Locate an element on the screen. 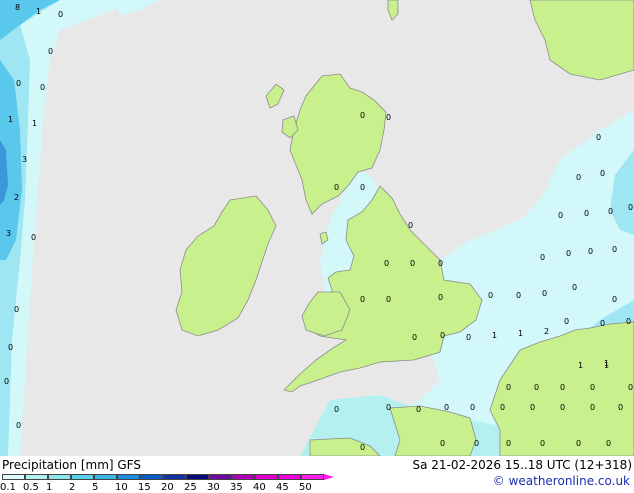  scale-tick-label: 30 is located at coordinates (213, 487).